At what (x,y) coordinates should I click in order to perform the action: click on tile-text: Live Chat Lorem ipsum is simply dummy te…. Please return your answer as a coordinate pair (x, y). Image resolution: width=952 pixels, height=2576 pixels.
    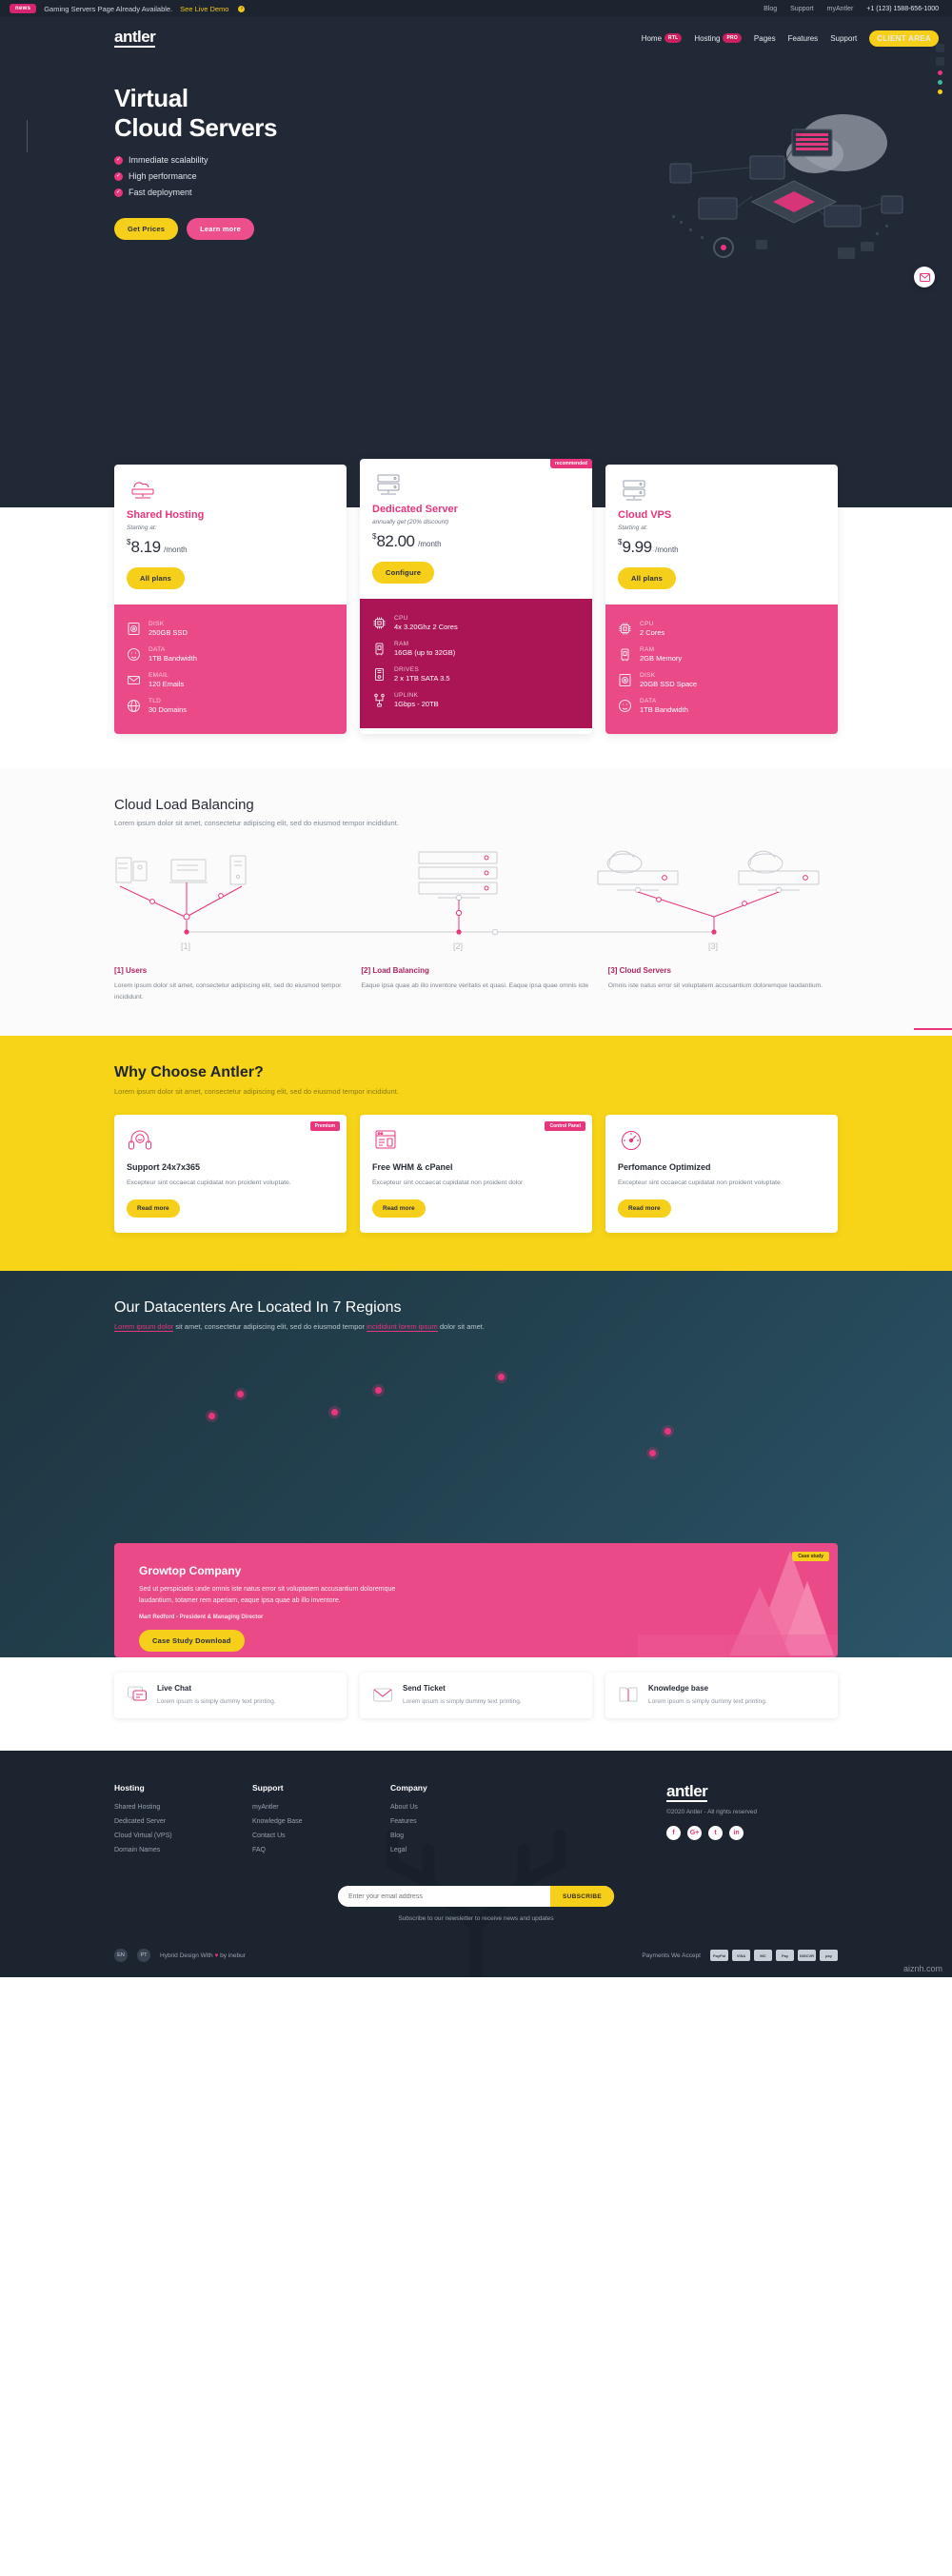
    Looking at the image, I should click on (216, 1695).